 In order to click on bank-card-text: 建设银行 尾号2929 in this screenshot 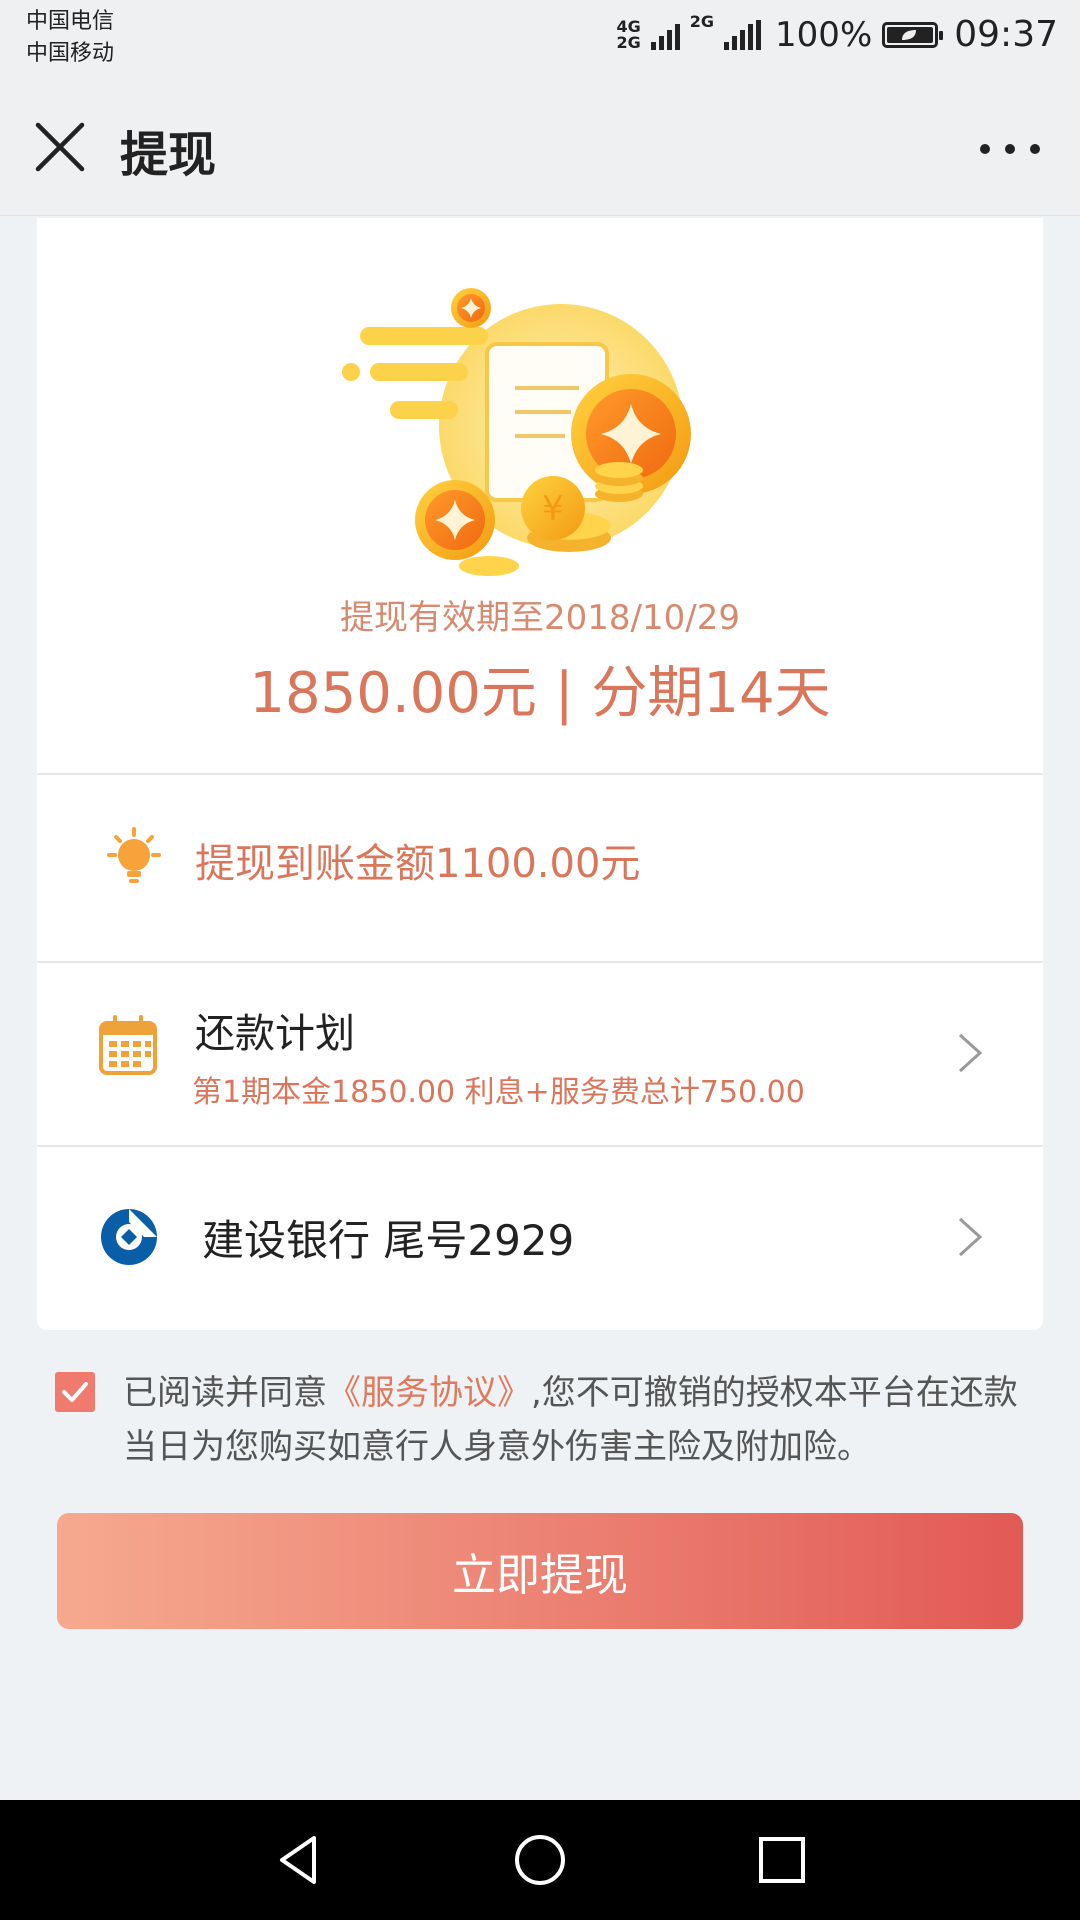, I will do `click(388, 1240)`.